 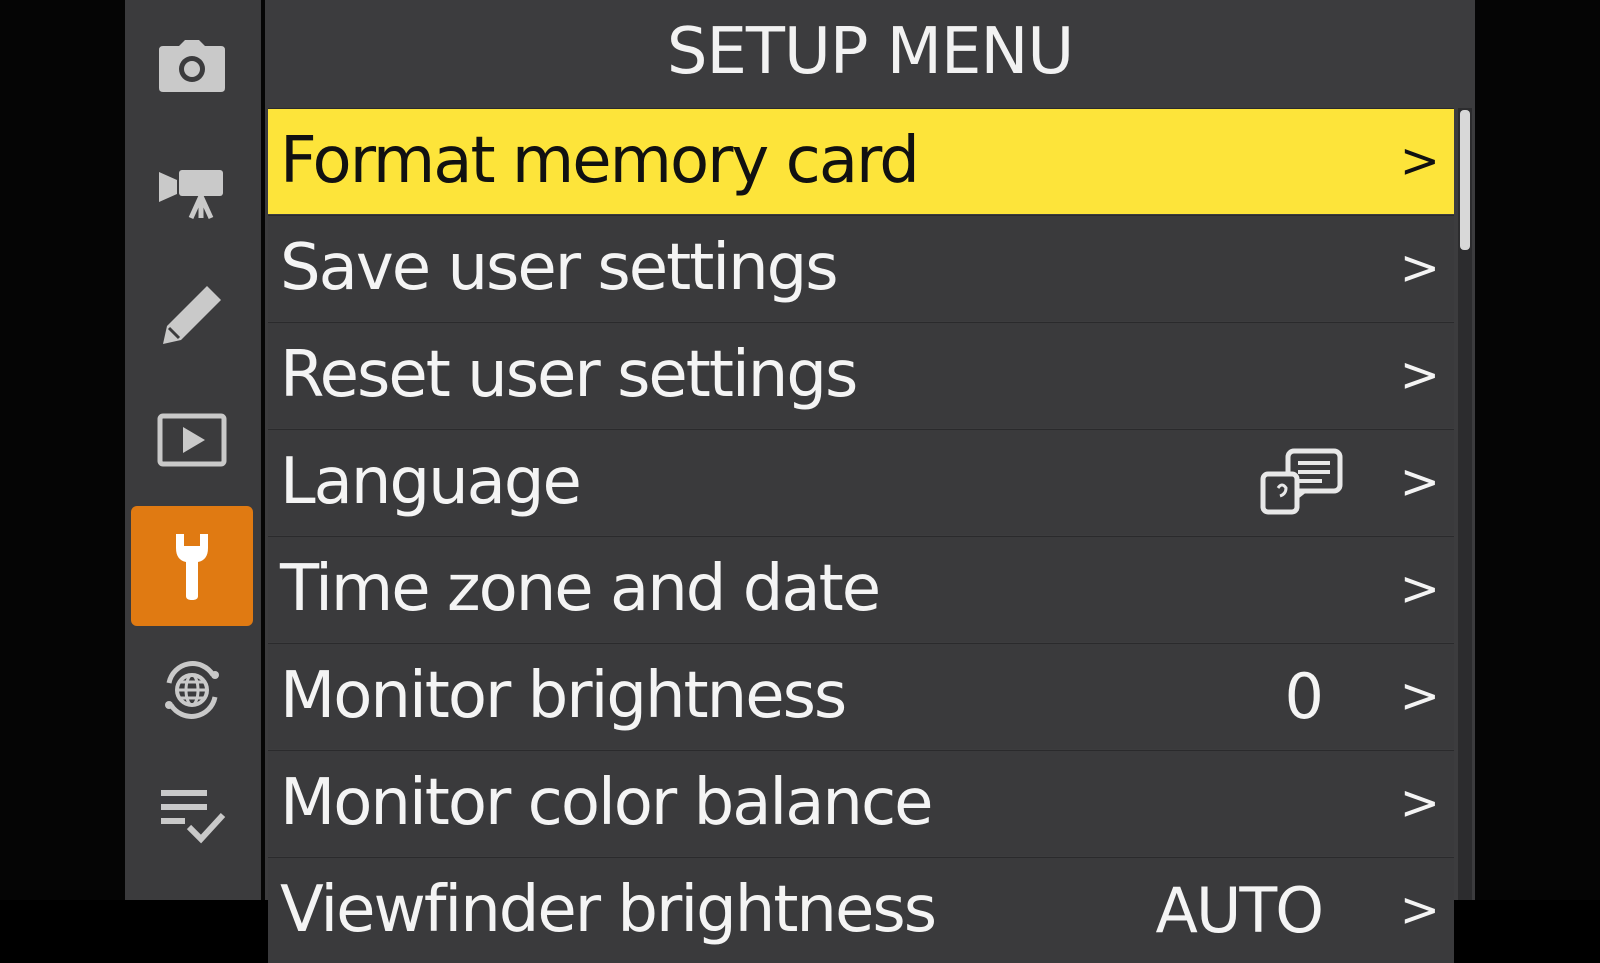 I want to click on playback-icon, so click(x=192, y=440).